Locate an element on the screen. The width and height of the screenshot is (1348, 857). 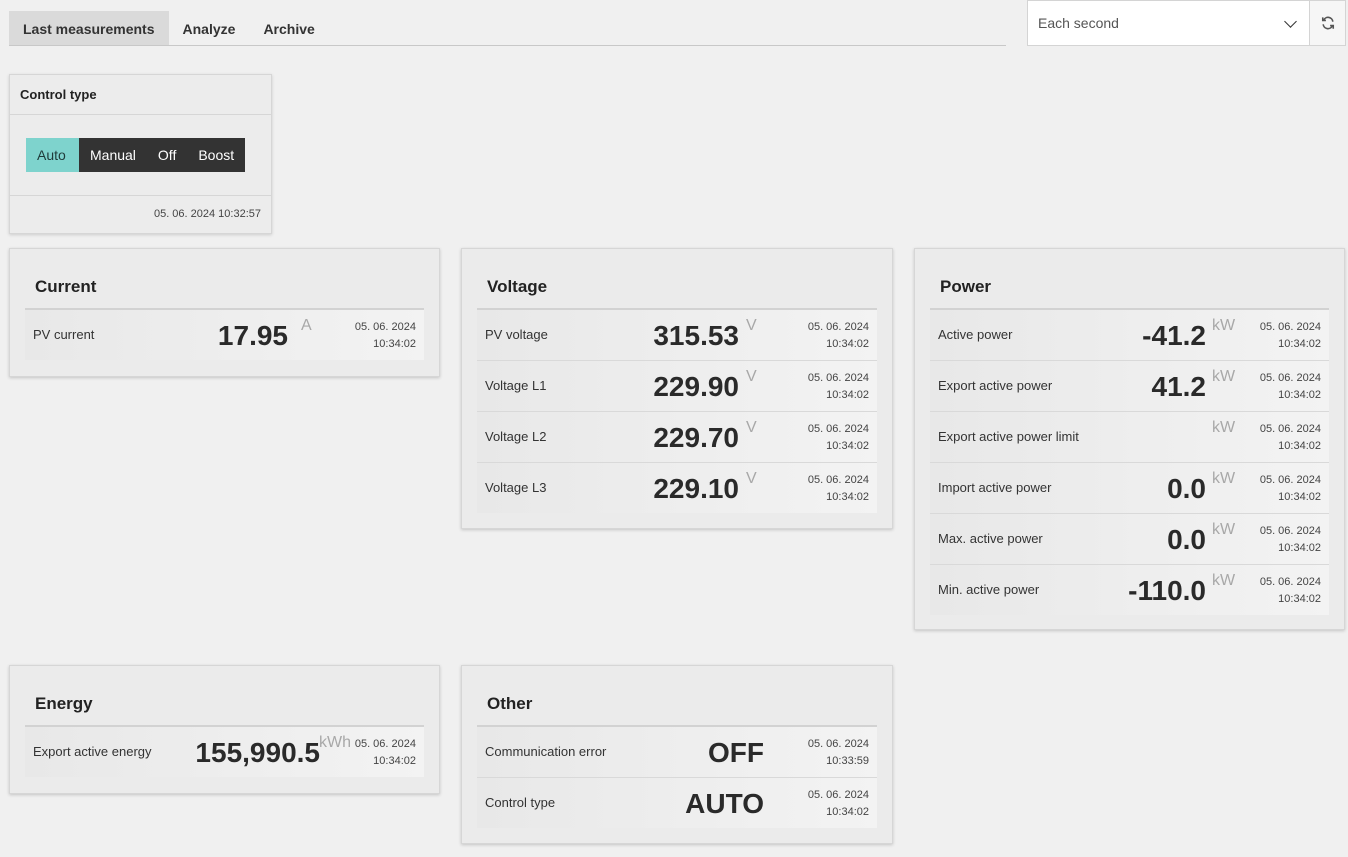
control-type-segmented: Auto Manual Off Boost is located at coordinates (136, 155).